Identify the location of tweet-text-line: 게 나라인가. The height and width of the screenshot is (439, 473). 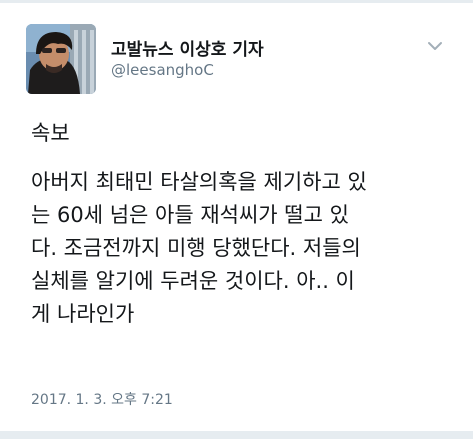
(83, 314).